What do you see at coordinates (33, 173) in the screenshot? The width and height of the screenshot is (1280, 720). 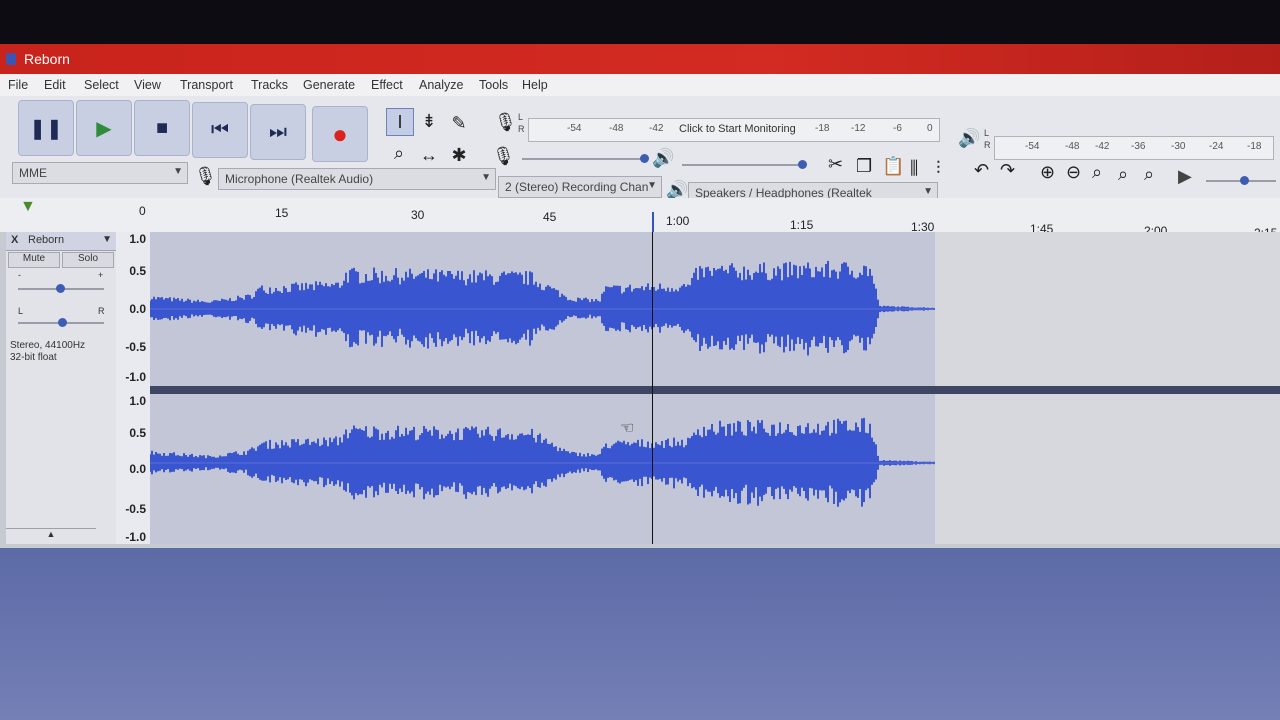 I see `host-value: MME` at bounding box center [33, 173].